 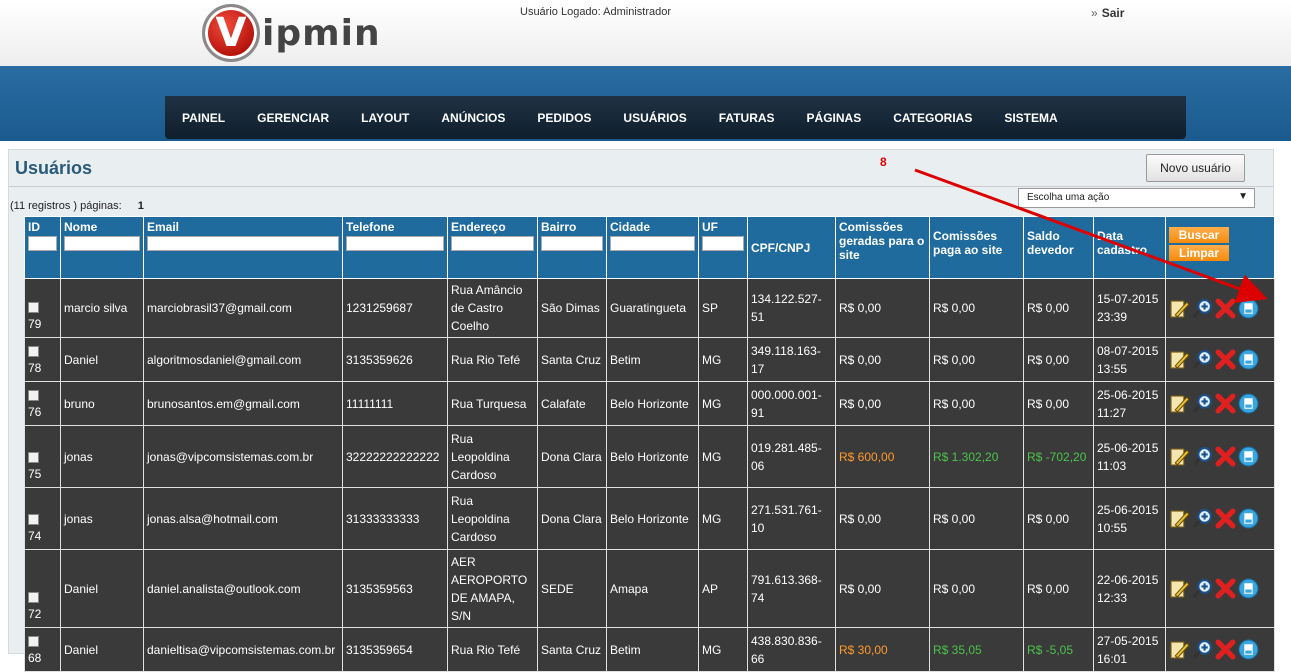 I want to click on cell-telefone: 32222222222222, so click(x=395, y=456).